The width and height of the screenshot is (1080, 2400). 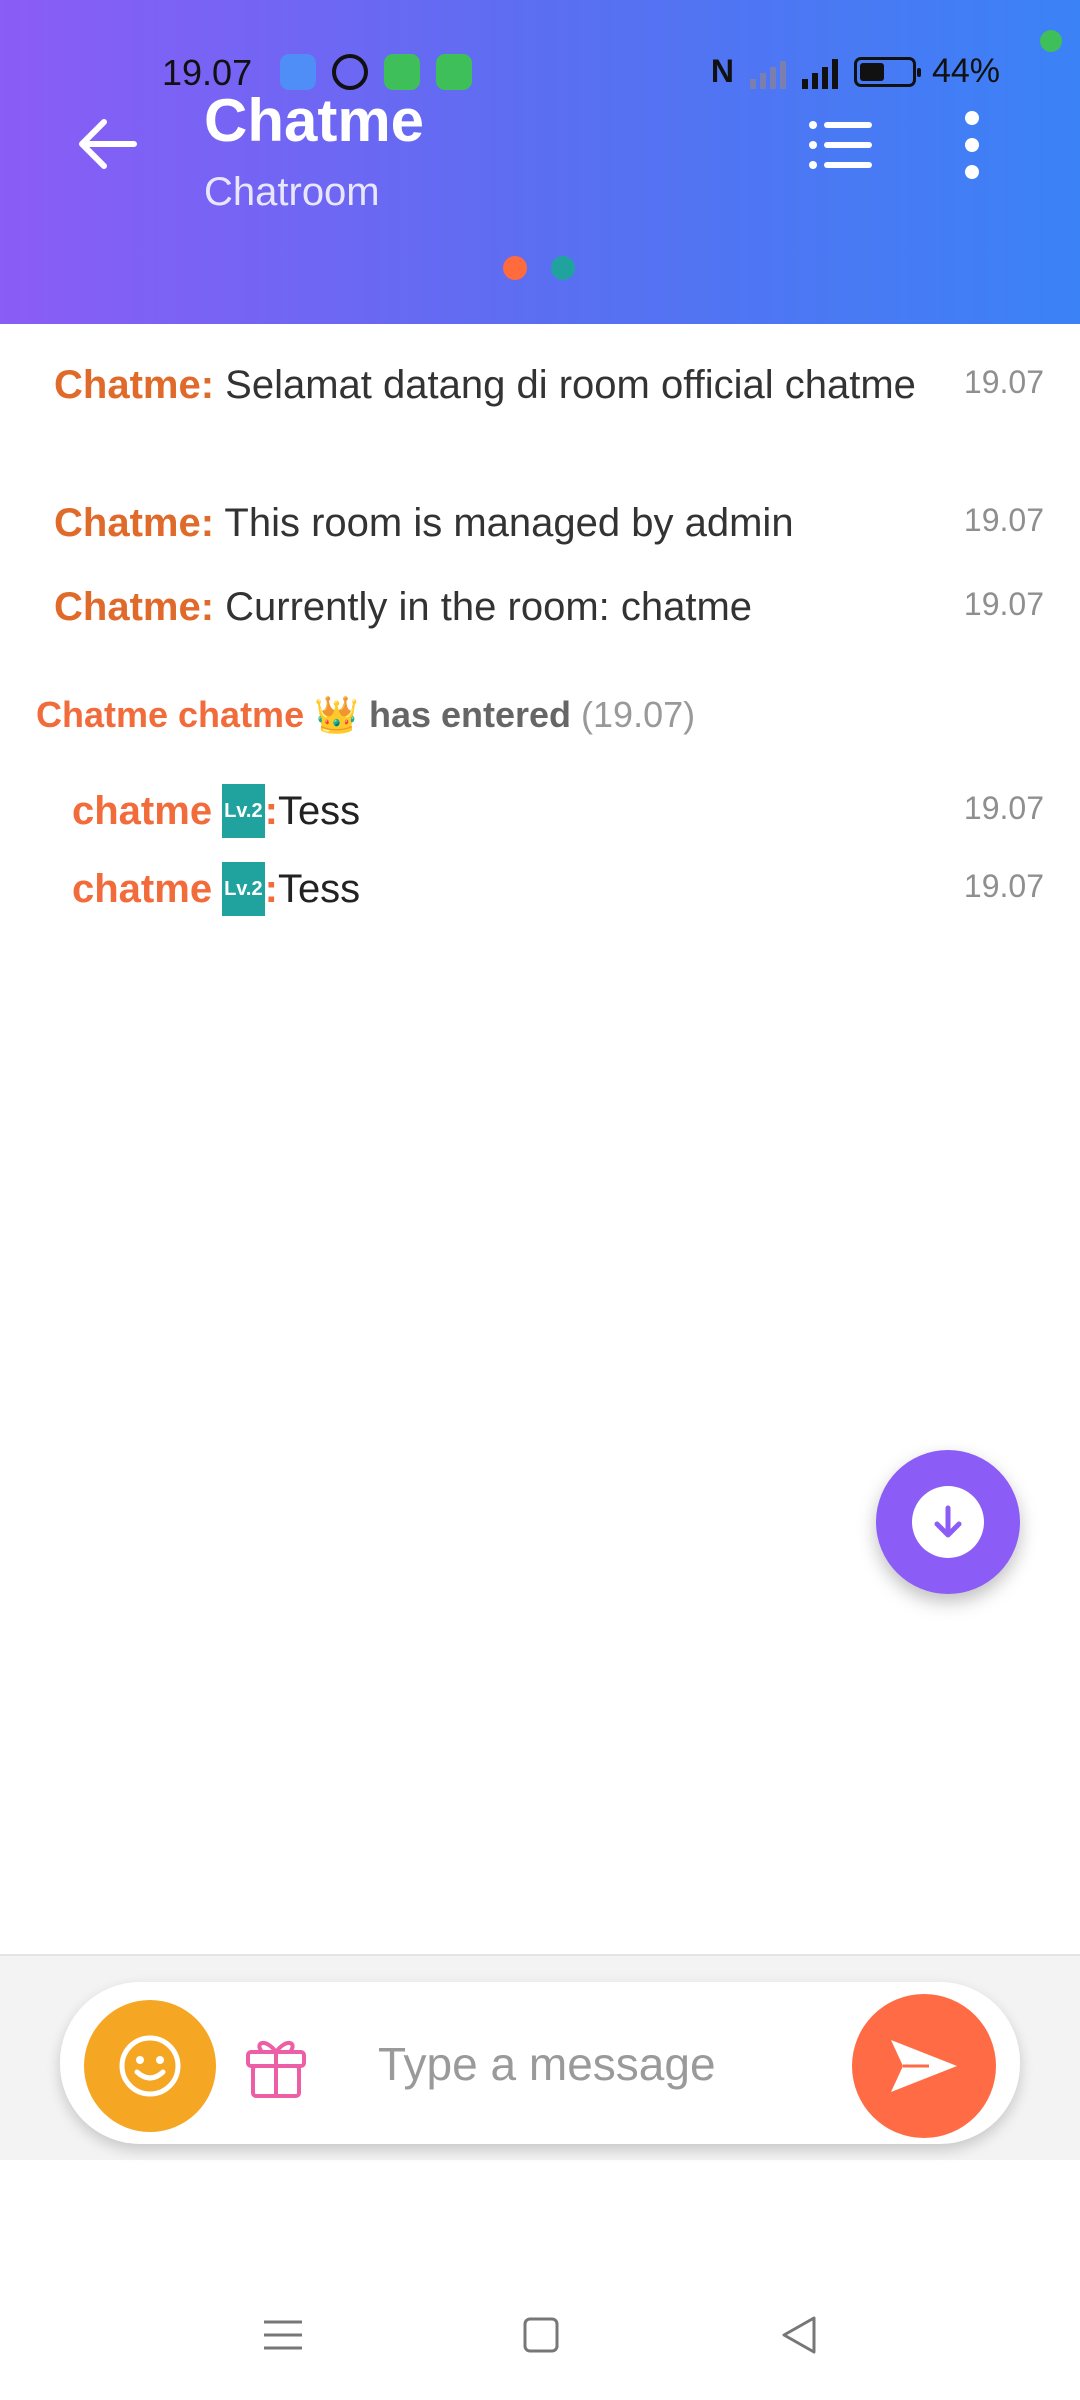 I want to click on system-message: Chatme: Currently in the room: chatme, so click(x=489, y=607).